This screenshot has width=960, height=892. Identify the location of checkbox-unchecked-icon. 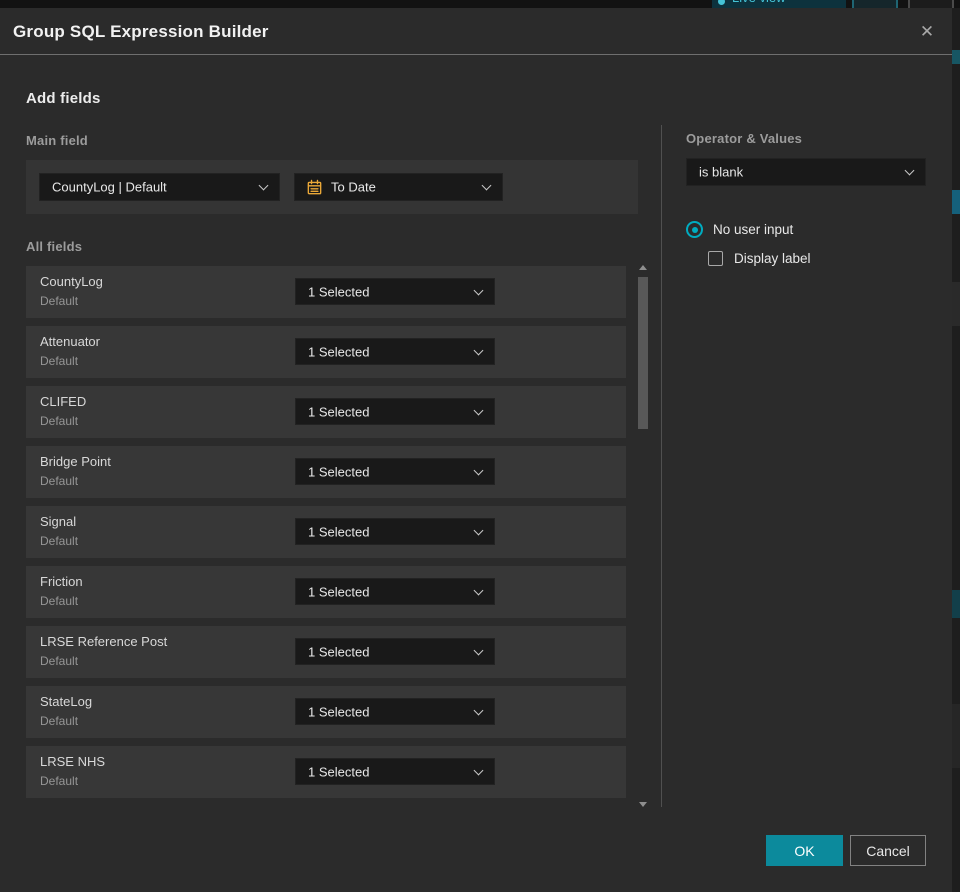
(715, 258).